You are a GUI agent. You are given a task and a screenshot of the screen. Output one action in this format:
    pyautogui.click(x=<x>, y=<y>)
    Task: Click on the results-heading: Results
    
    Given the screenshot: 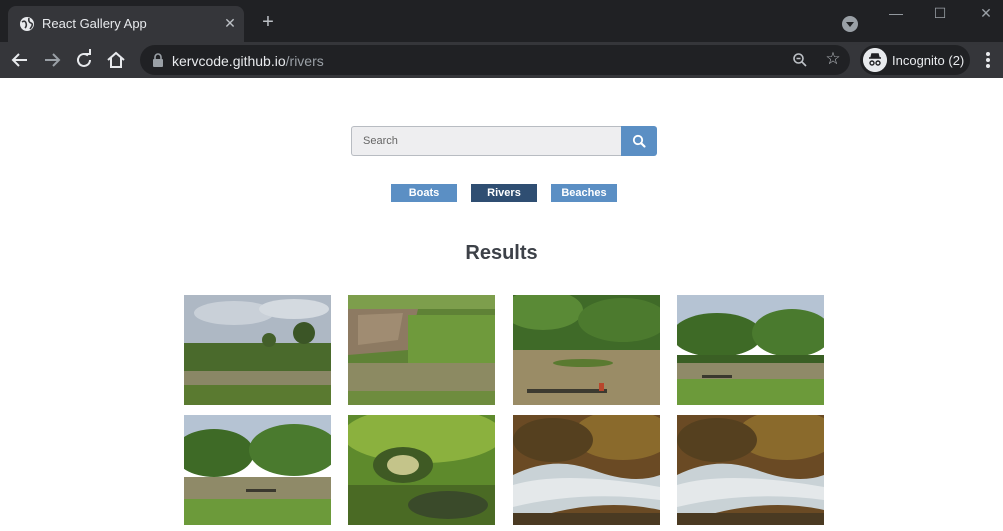 What is the action you would take?
    pyautogui.click(x=501, y=253)
    